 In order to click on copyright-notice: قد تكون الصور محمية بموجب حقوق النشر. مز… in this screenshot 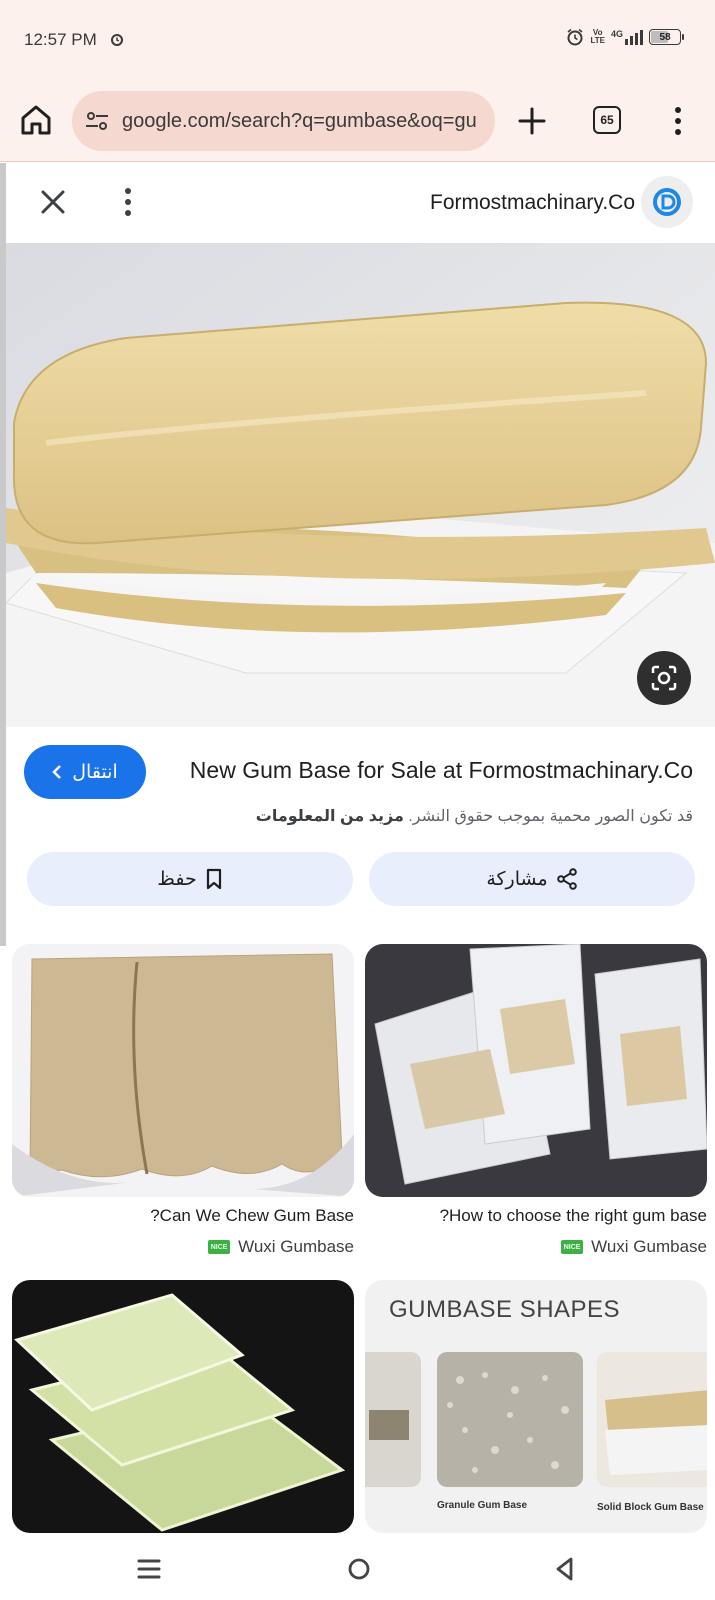, I will do `click(474, 816)`.